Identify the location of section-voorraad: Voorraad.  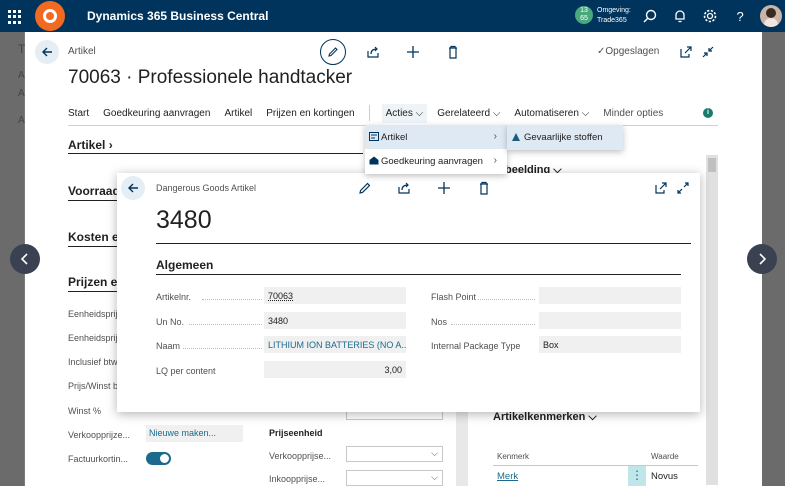
(94, 191).